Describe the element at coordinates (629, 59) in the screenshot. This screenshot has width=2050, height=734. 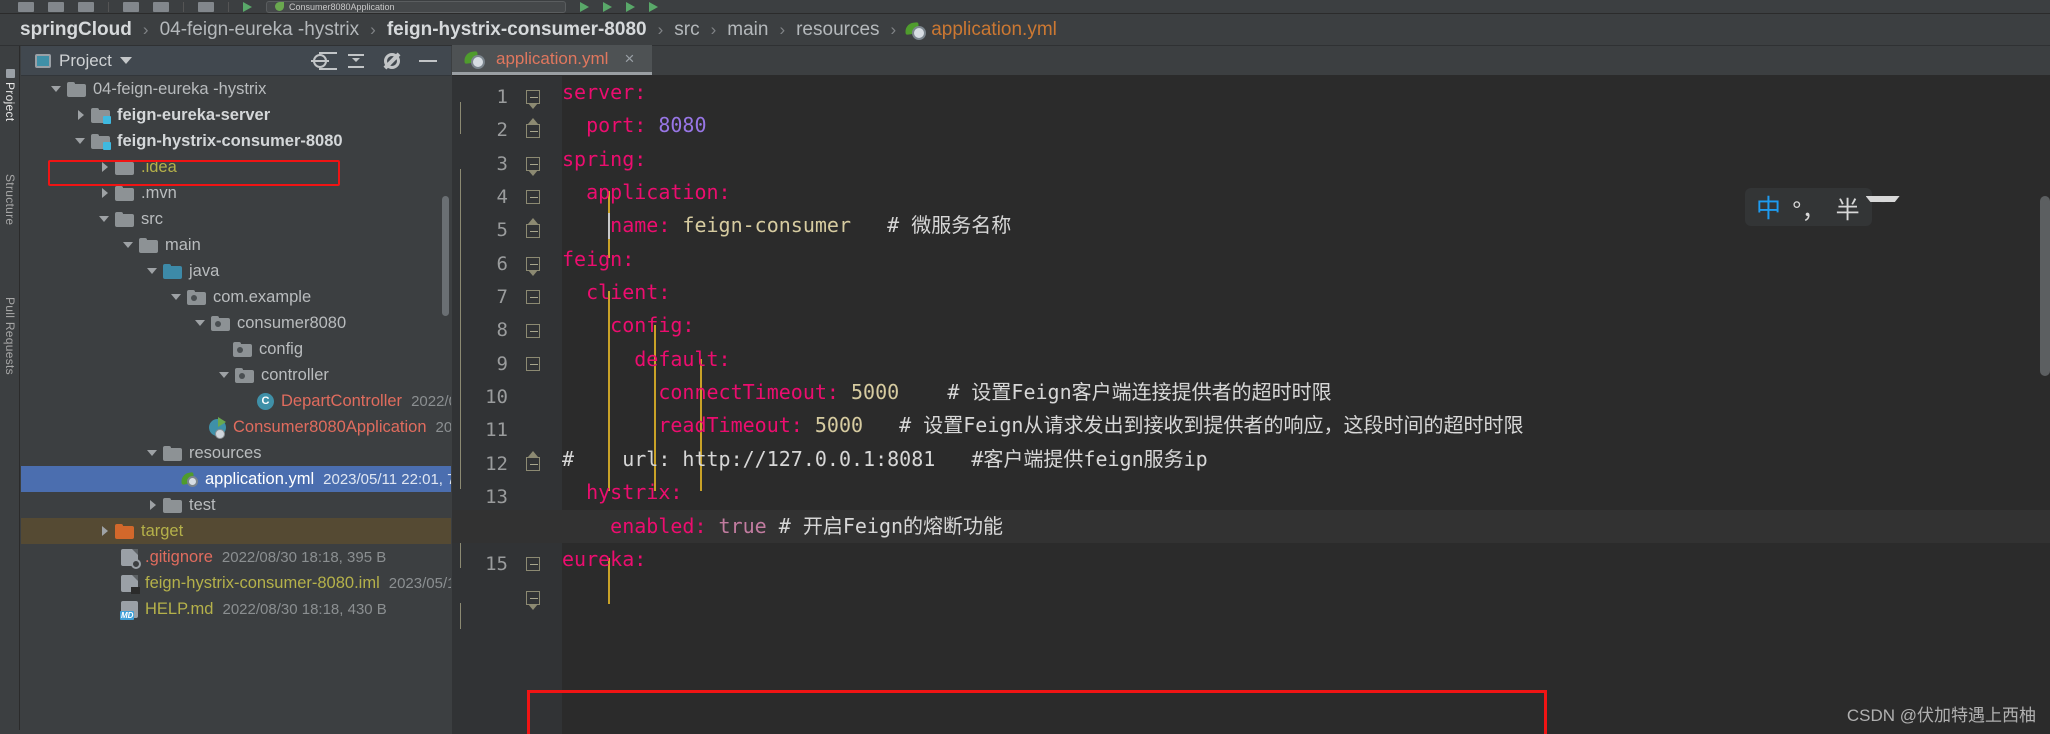
I see `close-icon: ×` at that location.